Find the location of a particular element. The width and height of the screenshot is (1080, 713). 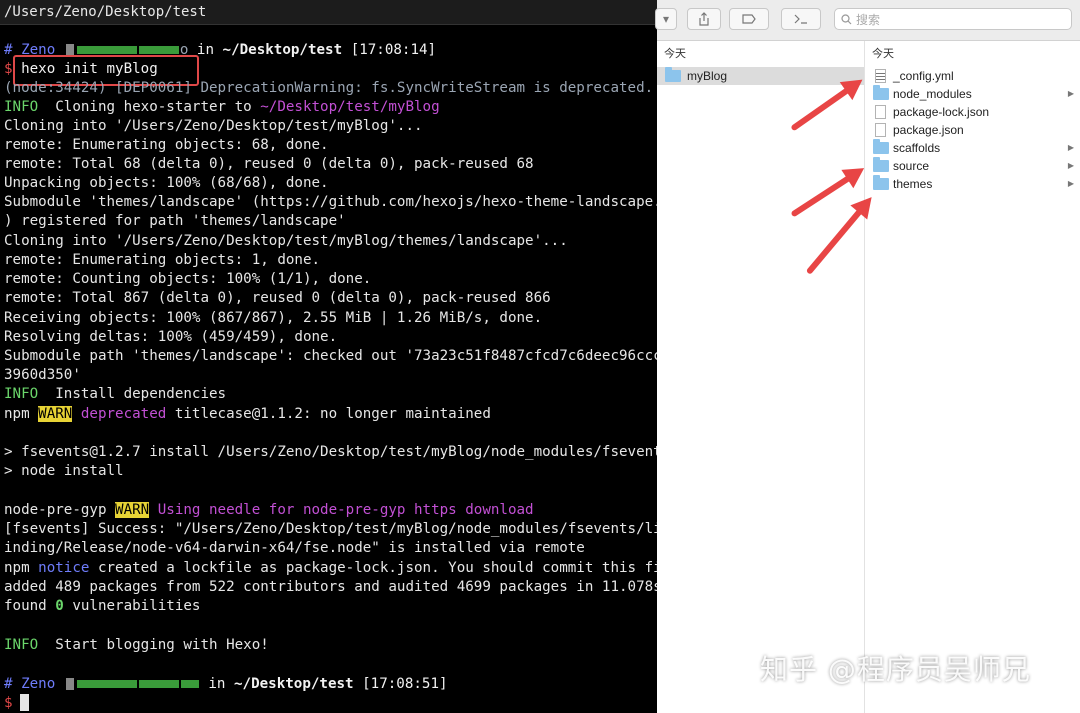

search-placeholder: 搜索 is located at coordinates (868, 19).